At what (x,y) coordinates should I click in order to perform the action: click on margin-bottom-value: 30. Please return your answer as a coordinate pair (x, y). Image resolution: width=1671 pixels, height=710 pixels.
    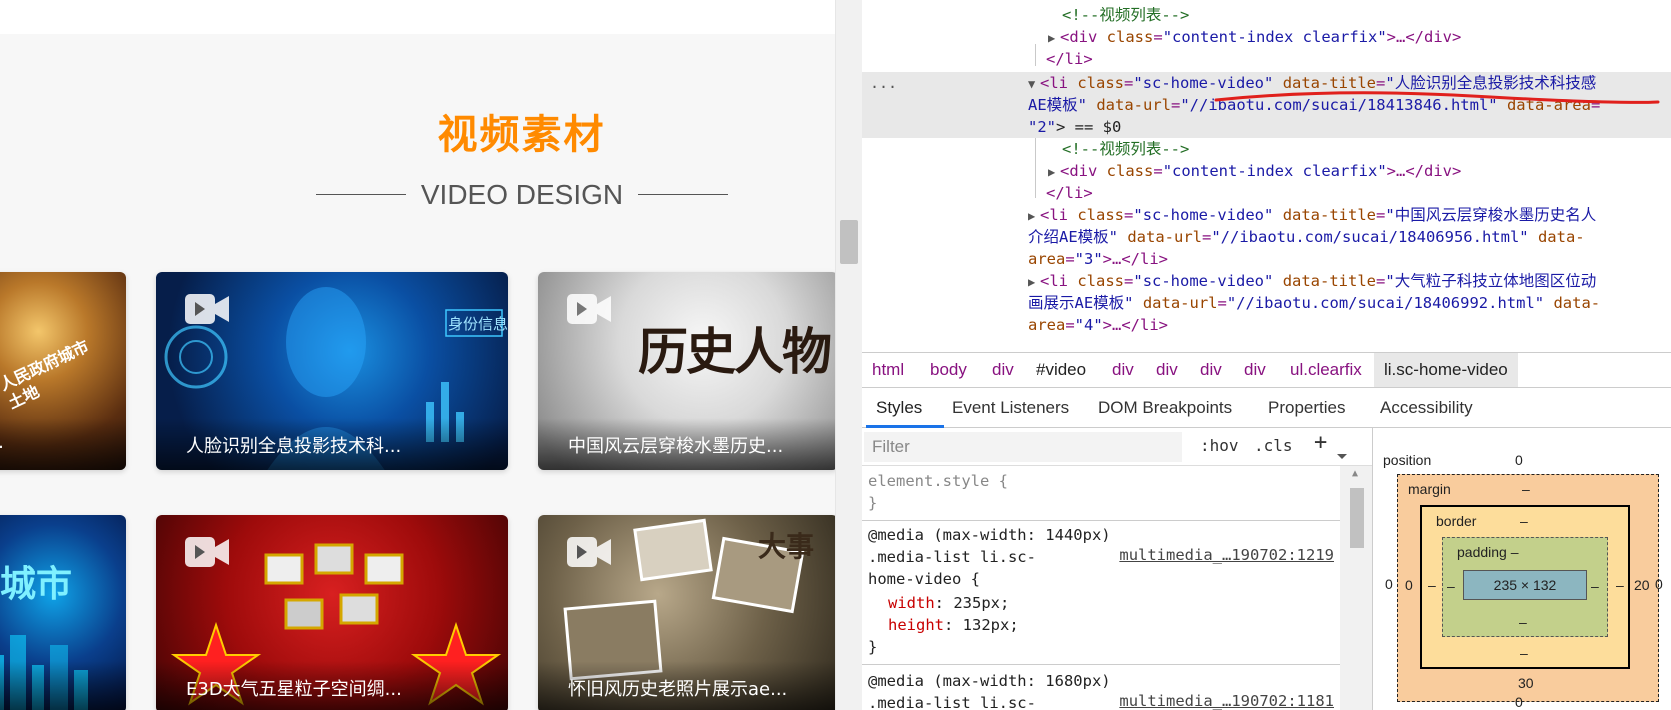
    Looking at the image, I should click on (1526, 683).